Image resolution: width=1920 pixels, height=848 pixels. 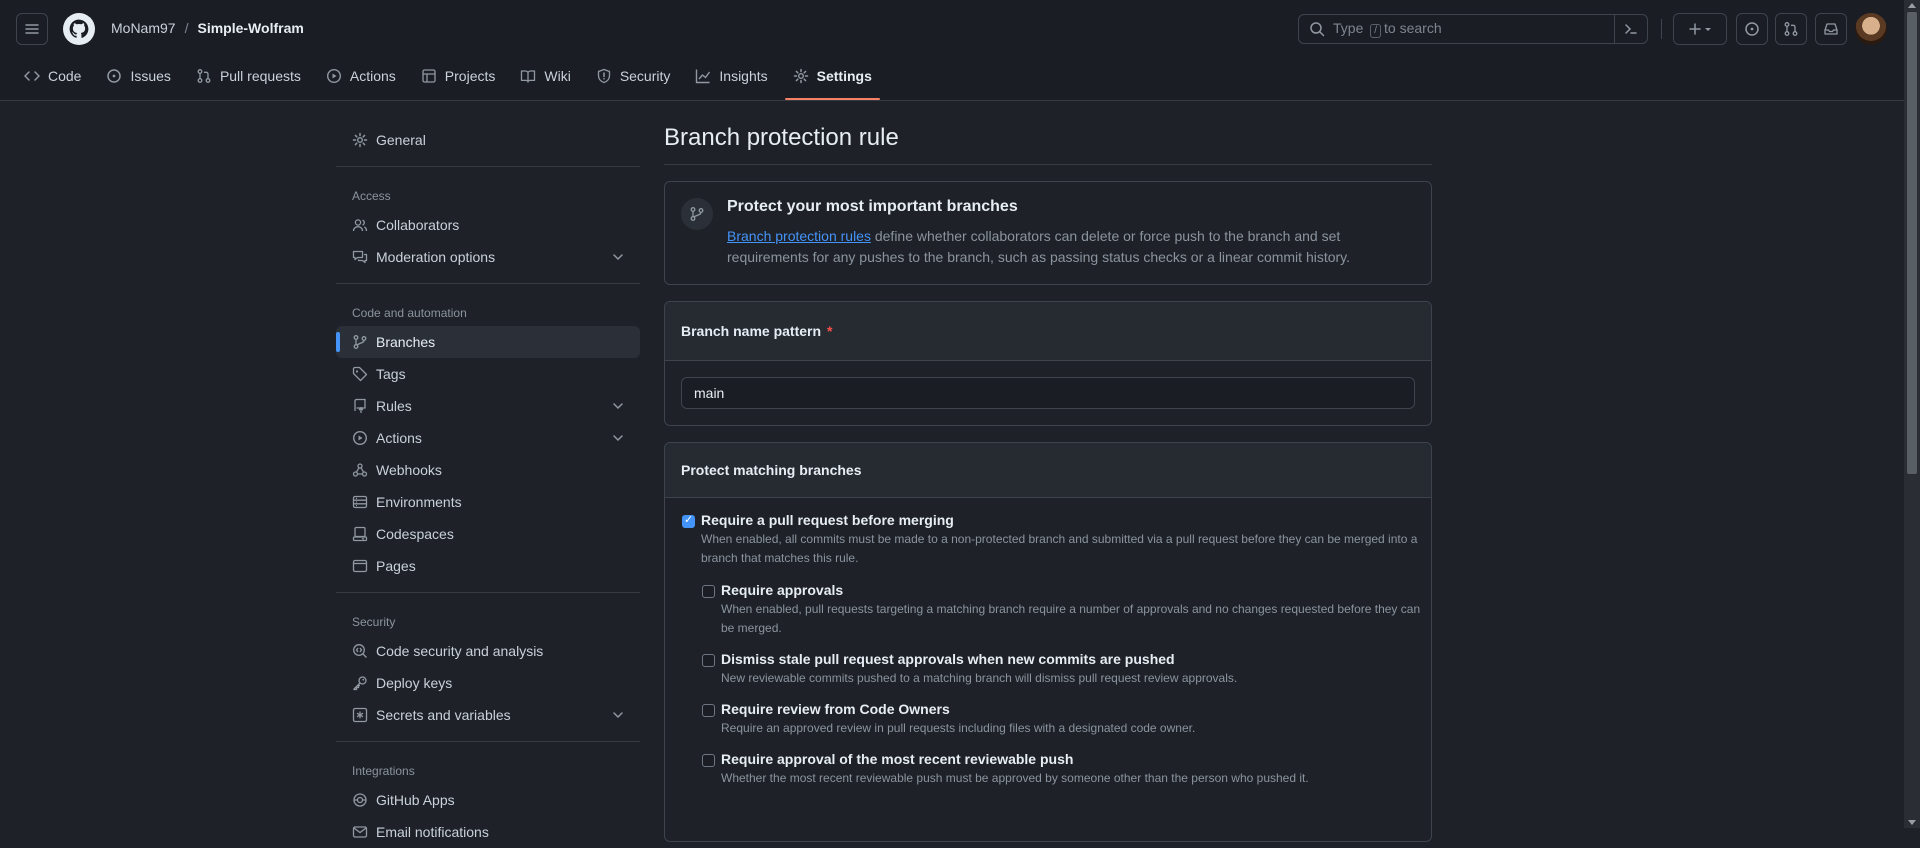 I want to click on branch-name-pattern-header: Branch name pattern *, so click(x=1048, y=331).